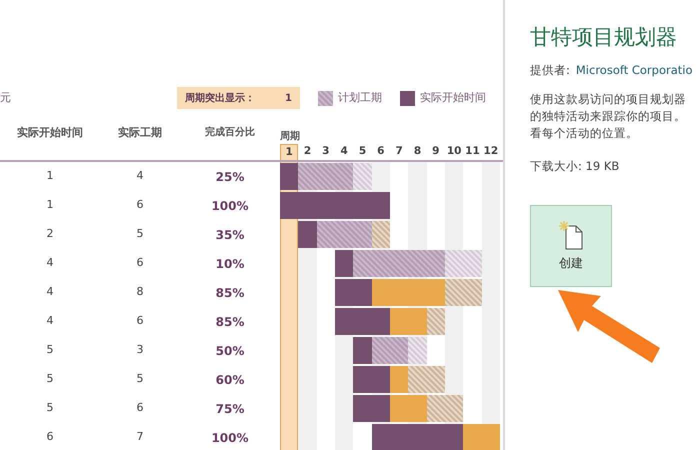  Describe the element at coordinates (325, 151) in the screenshot. I see `period-number: 3` at that location.